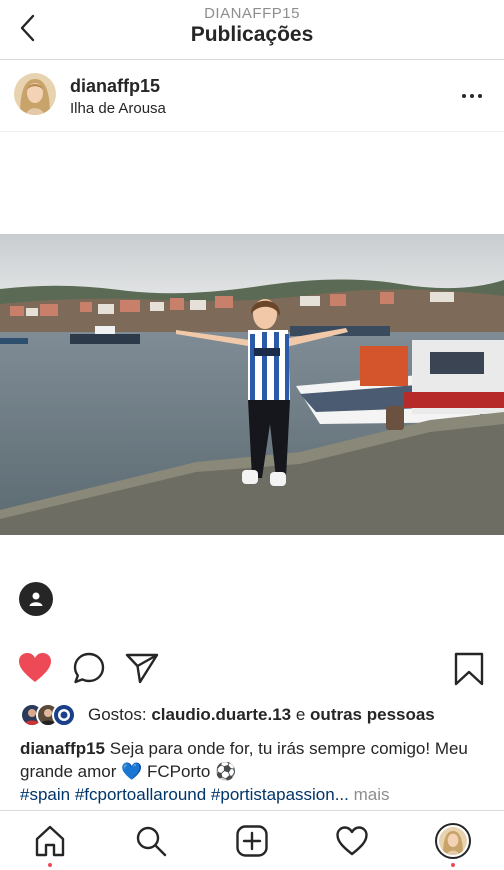  I want to click on like-button, so click(35, 668).